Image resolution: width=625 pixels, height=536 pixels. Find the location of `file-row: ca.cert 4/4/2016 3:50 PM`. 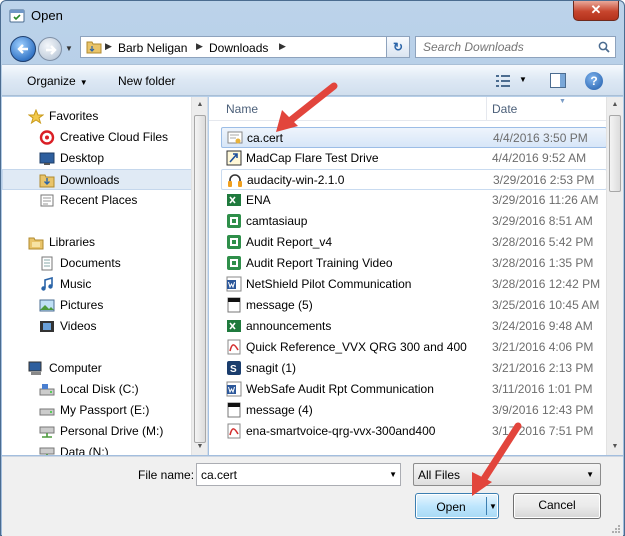

file-row: ca.cert 4/4/2016 3:50 PM is located at coordinates (414, 137).